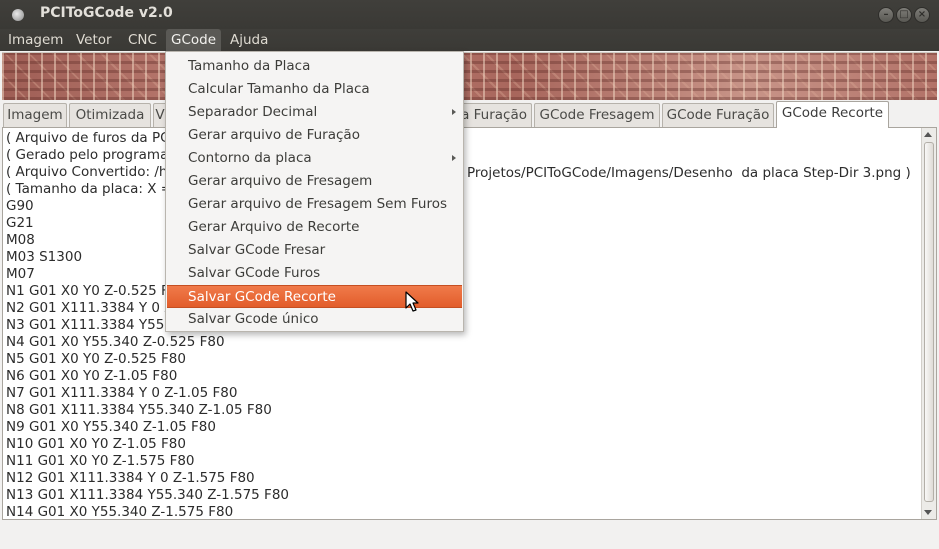 Image resolution: width=939 pixels, height=549 pixels. What do you see at coordinates (832, 114) in the screenshot?
I see `tab-gcode-recorte: GCode Recorte` at bounding box center [832, 114].